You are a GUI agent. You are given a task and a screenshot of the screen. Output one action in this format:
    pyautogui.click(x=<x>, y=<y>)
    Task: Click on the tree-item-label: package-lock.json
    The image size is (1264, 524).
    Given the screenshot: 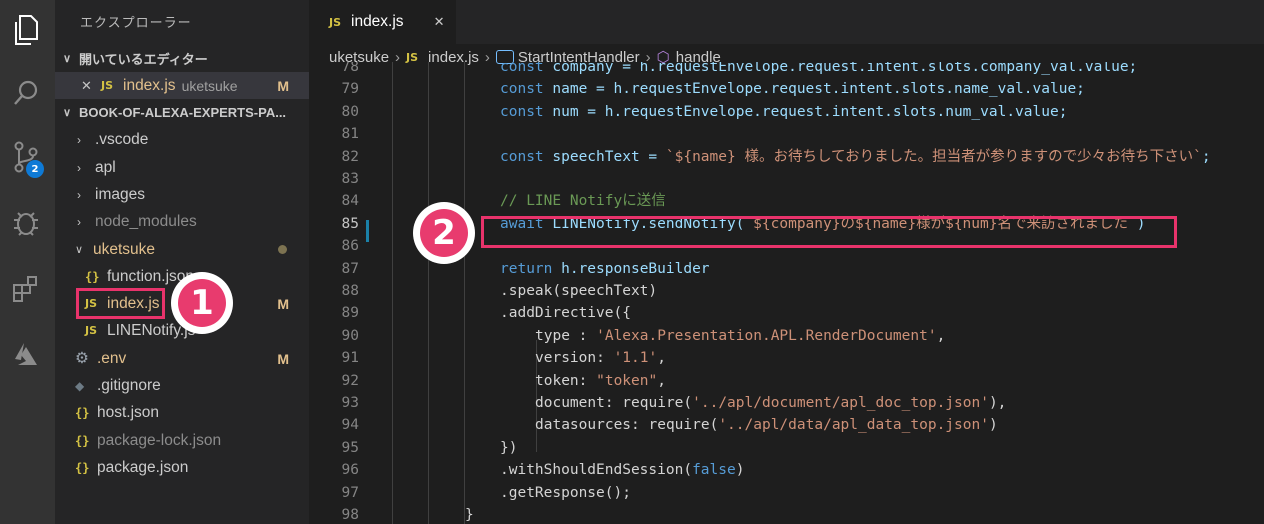 What is the action you would take?
    pyautogui.click(x=159, y=440)
    